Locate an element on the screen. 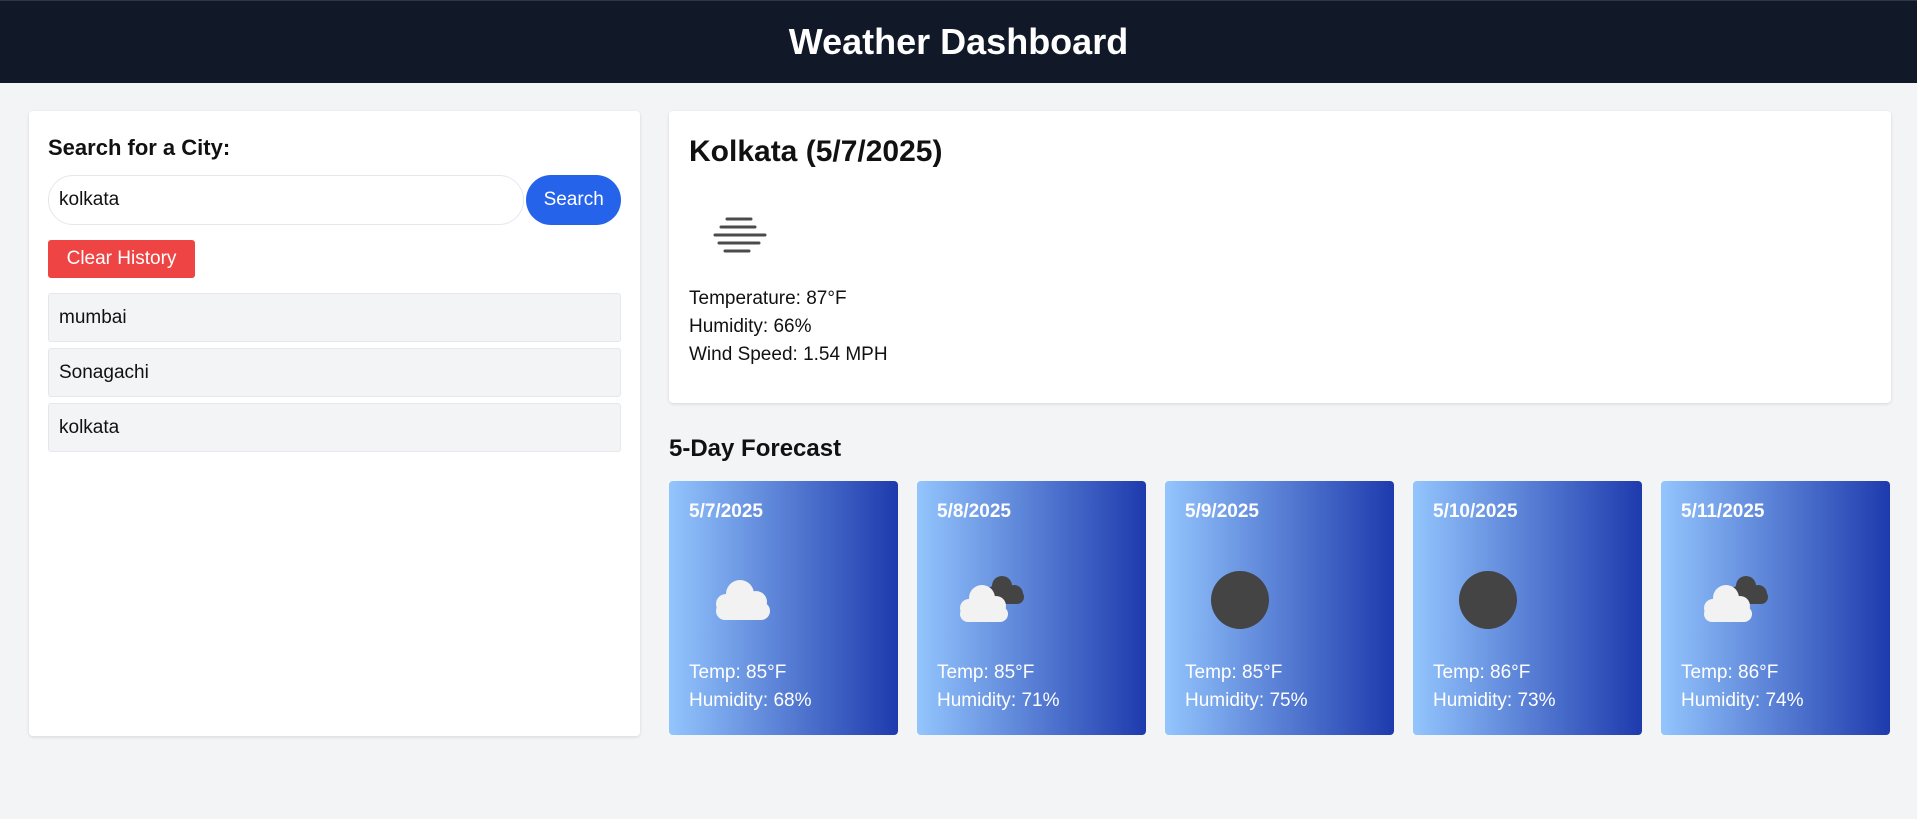 This screenshot has width=1917, height=819. forecast-date: 5/9/2025 is located at coordinates (1222, 511).